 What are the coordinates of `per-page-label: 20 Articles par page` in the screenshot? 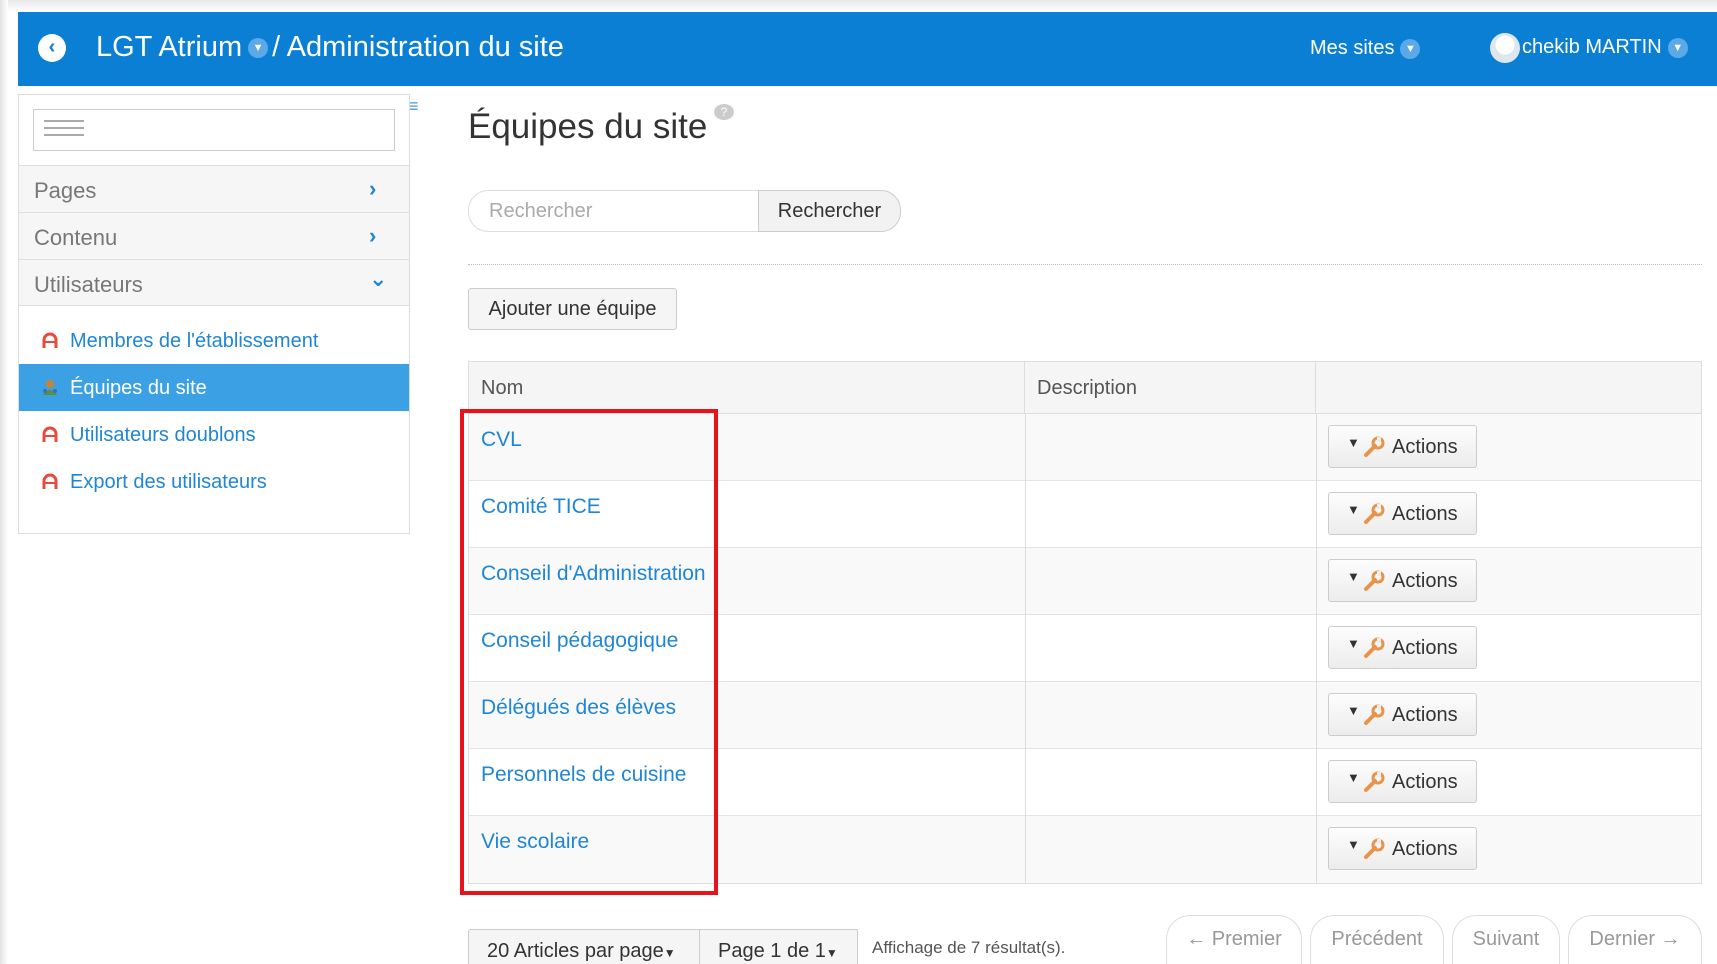 It's located at (575, 951).